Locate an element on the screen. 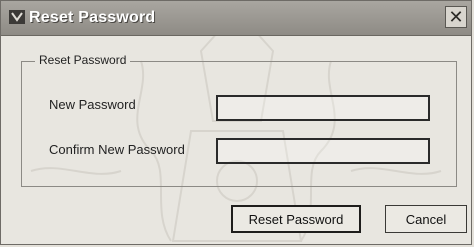 Image resolution: width=474 pixels, height=247 pixels. group-label: Reset Password is located at coordinates (83, 60).